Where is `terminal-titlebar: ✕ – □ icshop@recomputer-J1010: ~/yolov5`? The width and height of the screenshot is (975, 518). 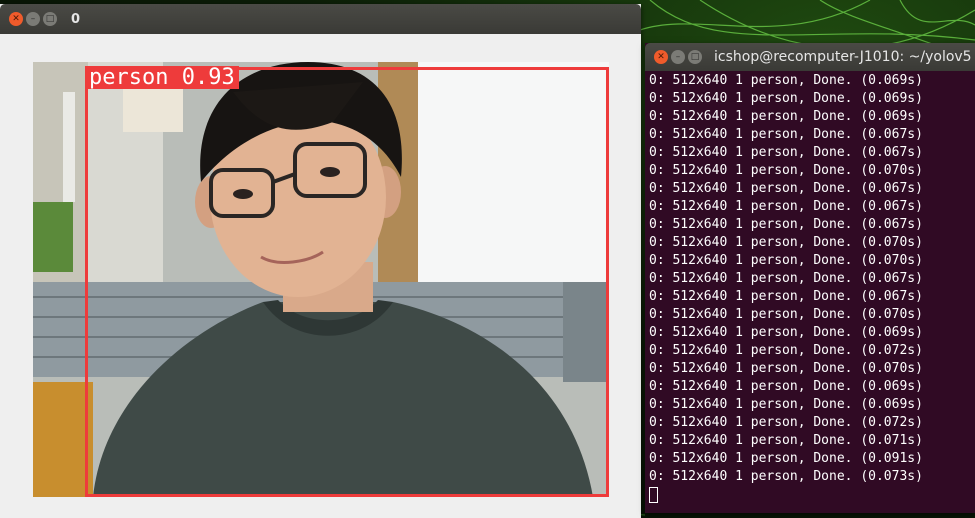
terminal-titlebar: ✕ – □ icshop@recomputer-J1010: ~/yolov5 is located at coordinates (810, 57).